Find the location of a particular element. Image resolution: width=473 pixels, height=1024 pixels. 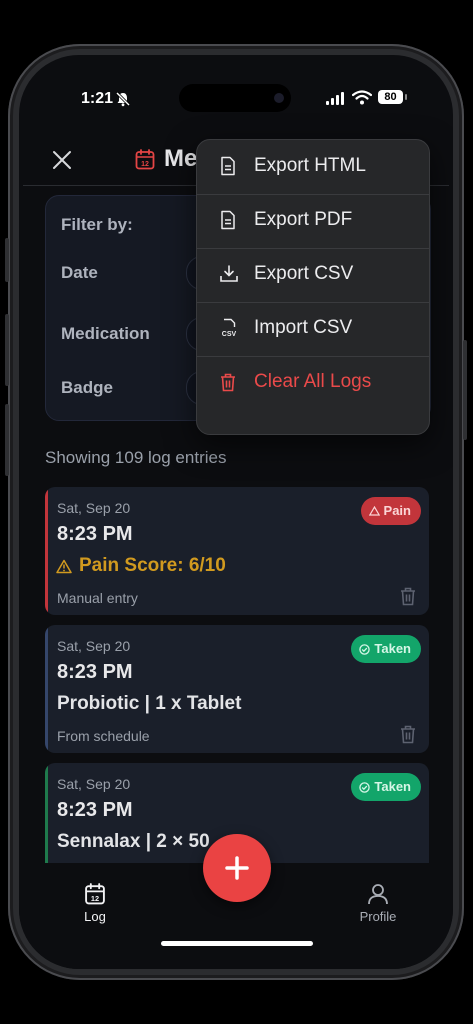

power-button is located at coordinates (465, 390).